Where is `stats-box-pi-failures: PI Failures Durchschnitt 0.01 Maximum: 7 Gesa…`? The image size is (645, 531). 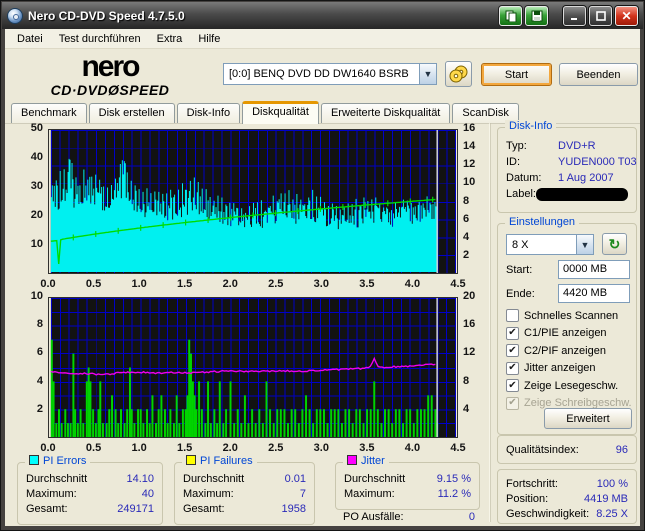 stats-box-pi-failures: PI Failures Durchschnitt 0.01 Maximum: 7 Gesa… is located at coordinates (244, 490).